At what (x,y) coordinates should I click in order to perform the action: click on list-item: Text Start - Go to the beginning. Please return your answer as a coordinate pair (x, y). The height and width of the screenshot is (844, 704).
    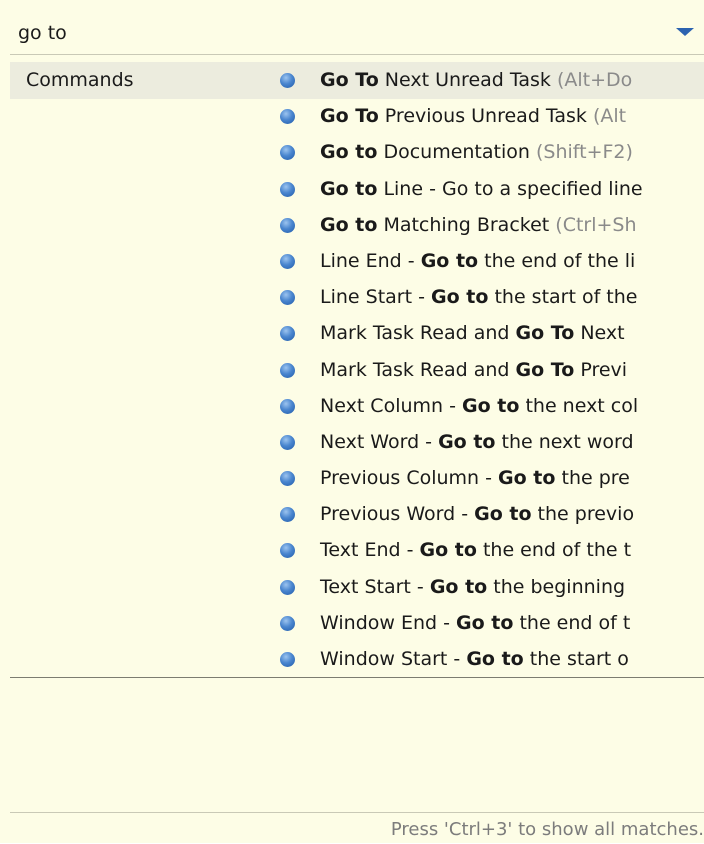
    Looking at the image, I should click on (492, 587).